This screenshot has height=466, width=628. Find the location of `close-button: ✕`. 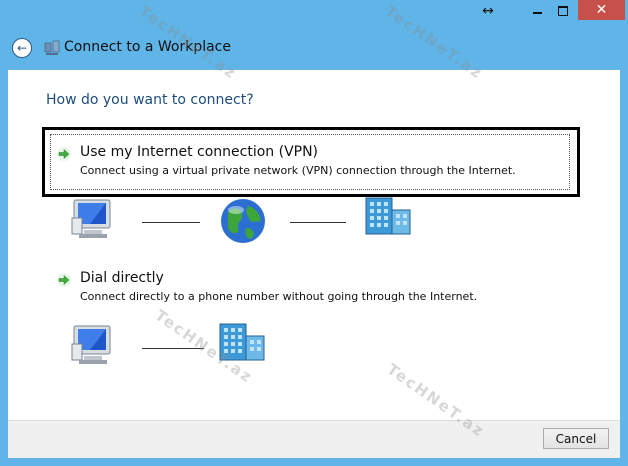

close-button: ✕ is located at coordinates (601, 10).